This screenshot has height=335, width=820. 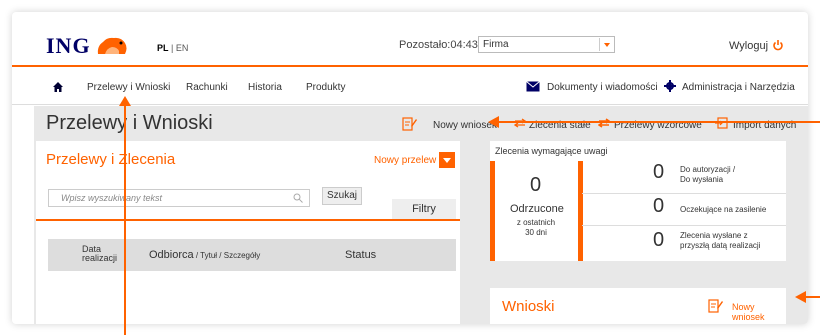 I want to click on ing-logo: ING, so click(x=87, y=45).